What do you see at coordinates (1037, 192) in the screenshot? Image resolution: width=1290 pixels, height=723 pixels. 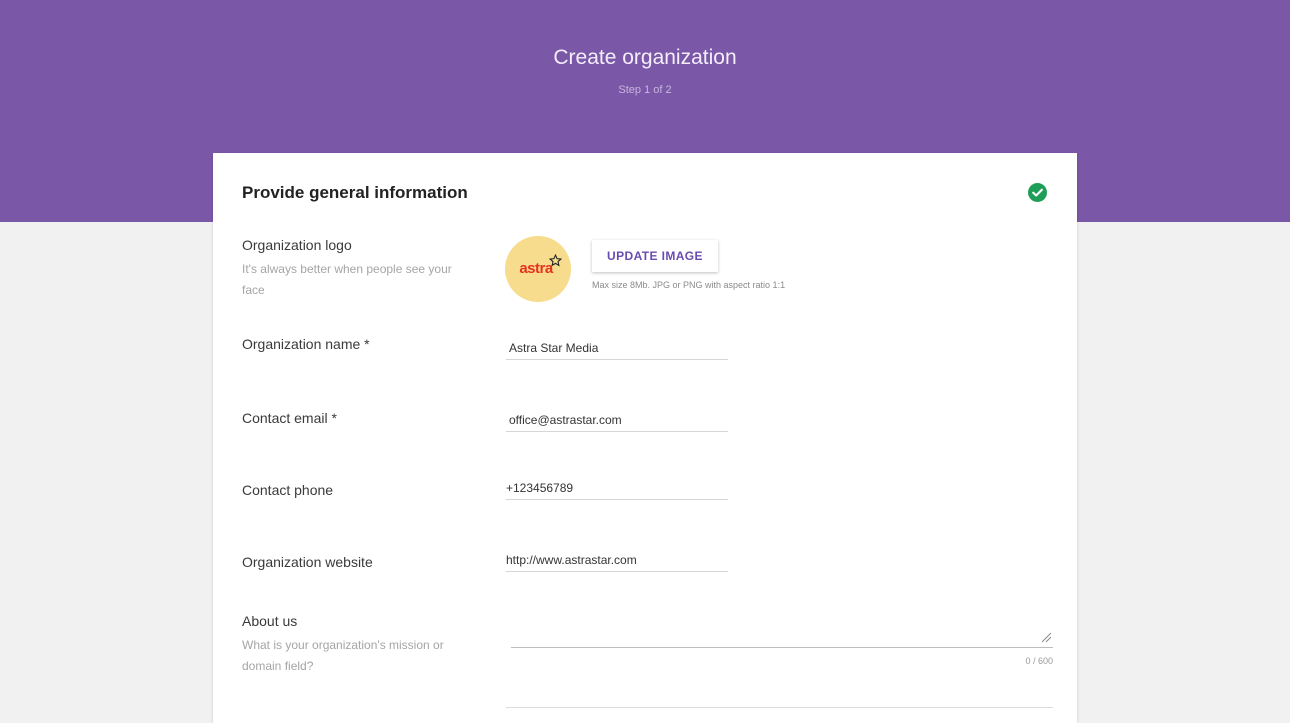 I see `check-circle-icon` at bounding box center [1037, 192].